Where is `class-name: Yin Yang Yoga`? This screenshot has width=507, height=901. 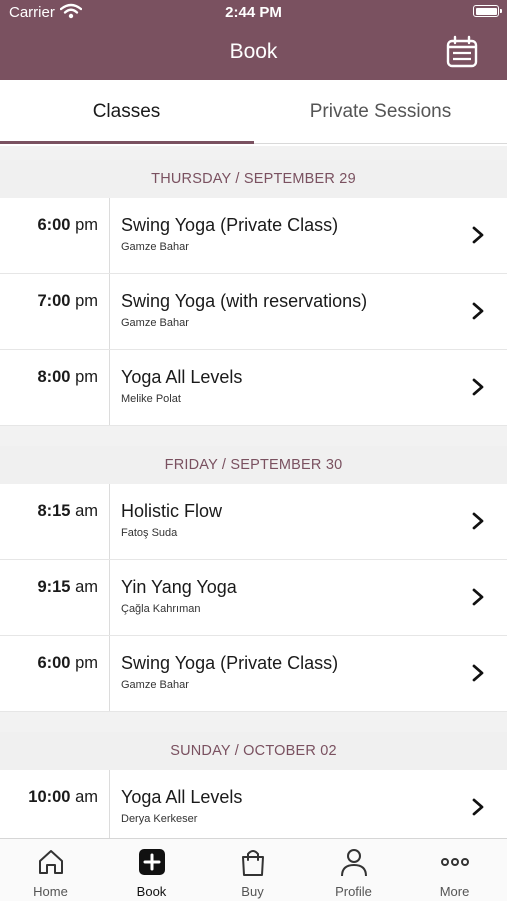 class-name: Yin Yang Yoga is located at coordinates (179, 587).